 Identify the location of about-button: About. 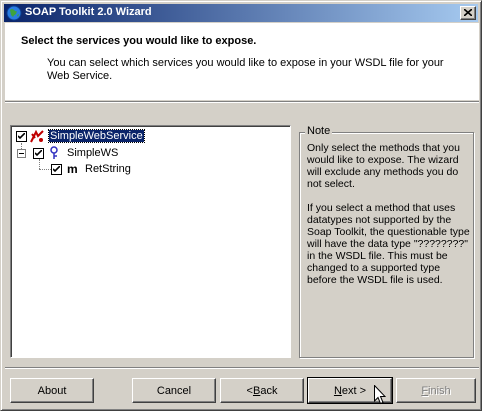
(52, 390).